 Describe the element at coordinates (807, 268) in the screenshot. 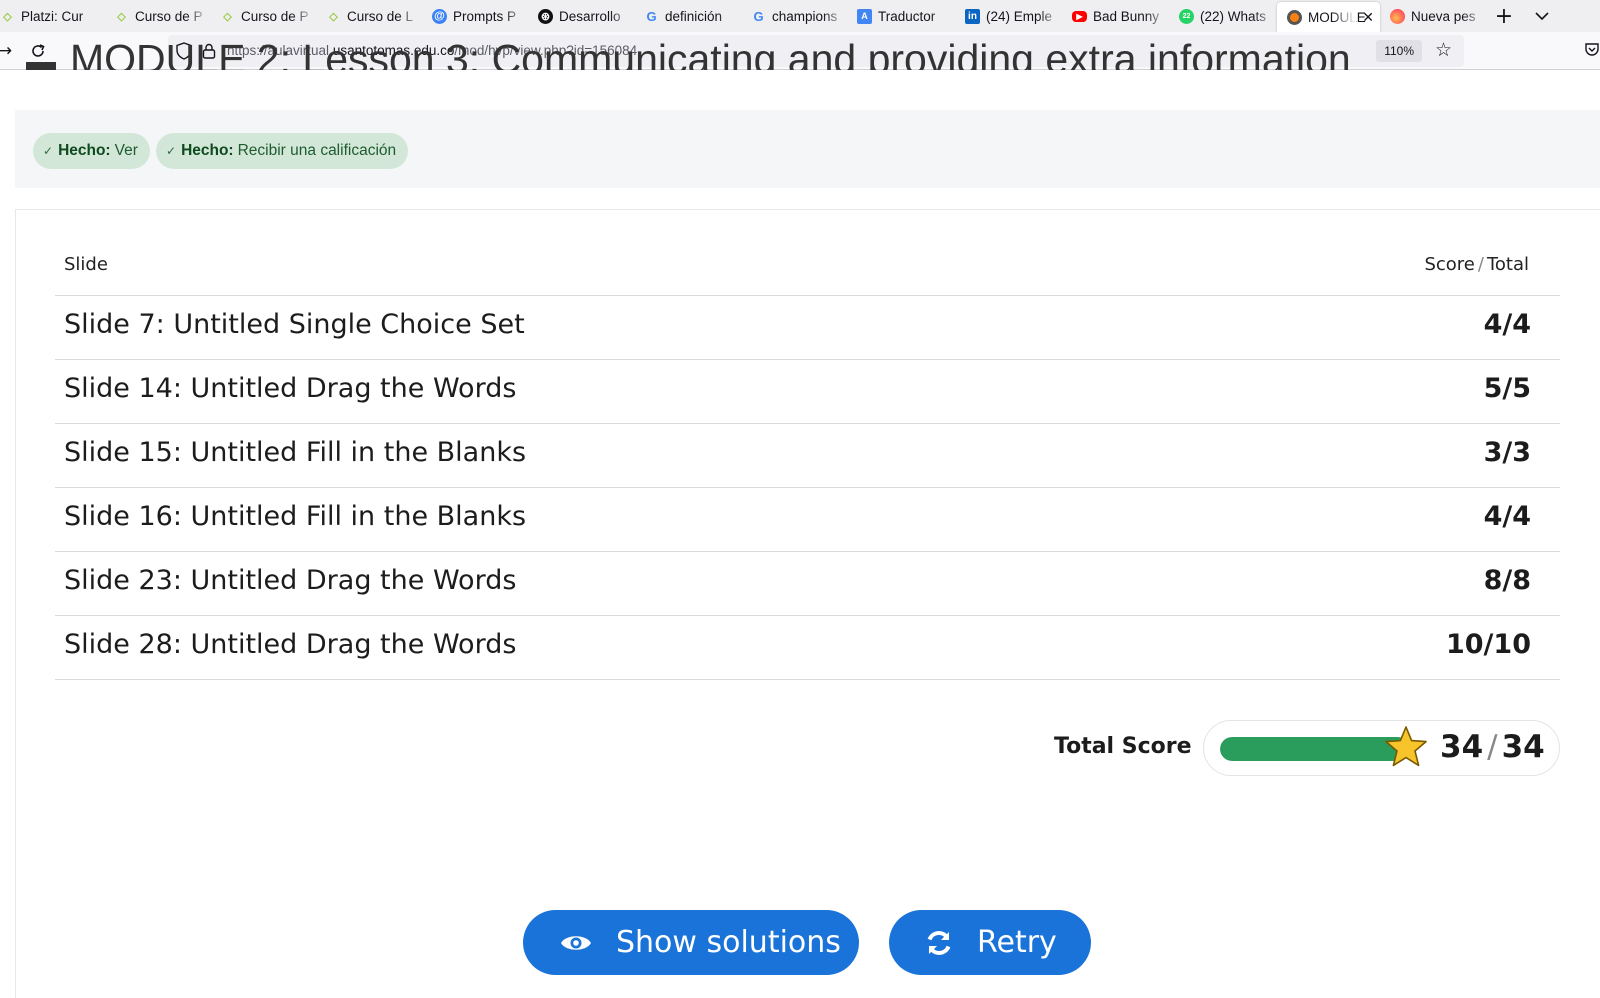

I see `results-table-header: Slide Score / Total` at that location.